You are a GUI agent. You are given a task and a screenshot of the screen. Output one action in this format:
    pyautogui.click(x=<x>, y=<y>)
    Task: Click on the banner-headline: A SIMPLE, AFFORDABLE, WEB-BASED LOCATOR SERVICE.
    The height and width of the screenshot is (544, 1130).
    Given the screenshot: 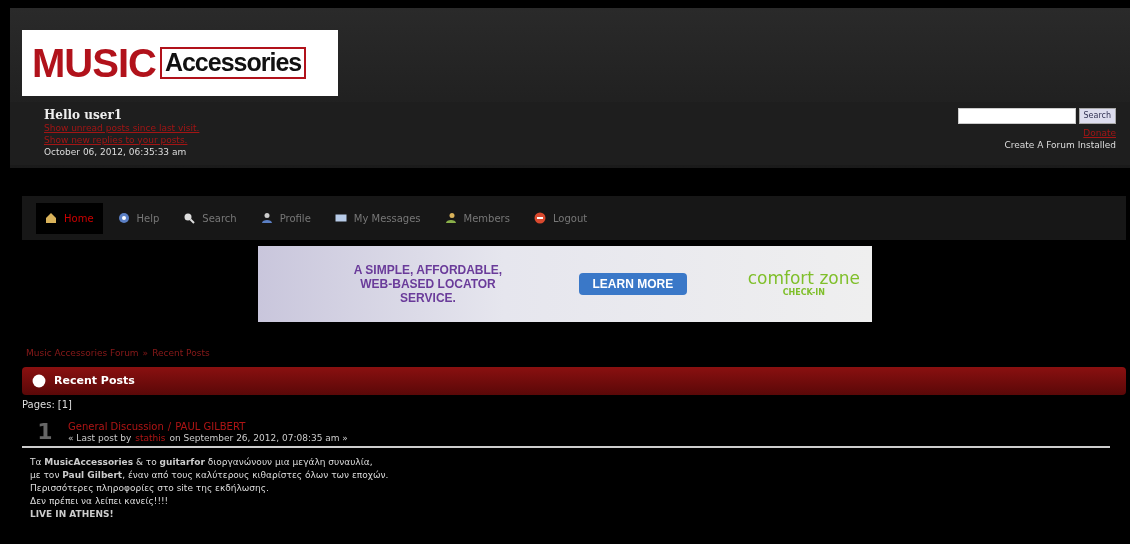 What is the action you would take?
    pyautogui.click(x=428, y=284)
    